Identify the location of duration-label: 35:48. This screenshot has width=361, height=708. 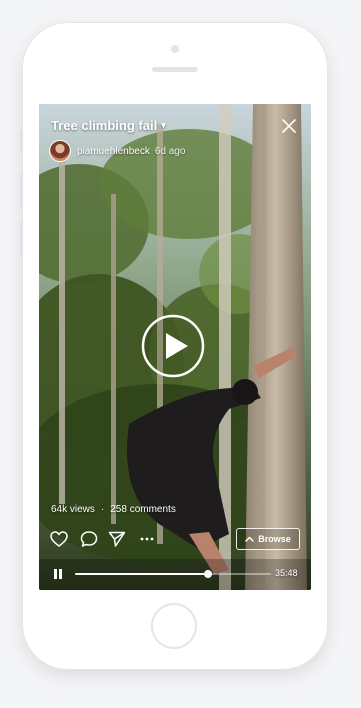
(286, 573).